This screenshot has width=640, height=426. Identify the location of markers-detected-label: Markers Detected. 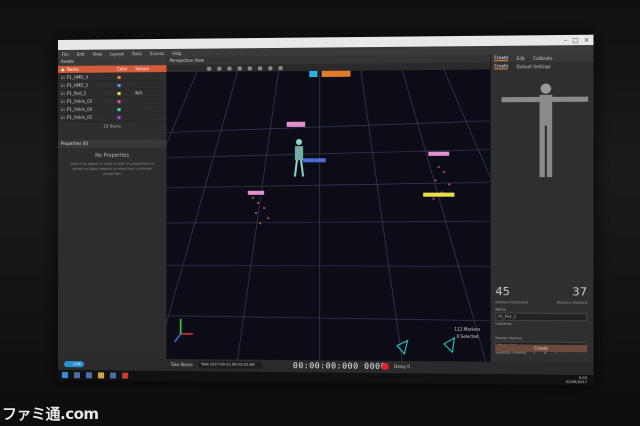
(511, 302).